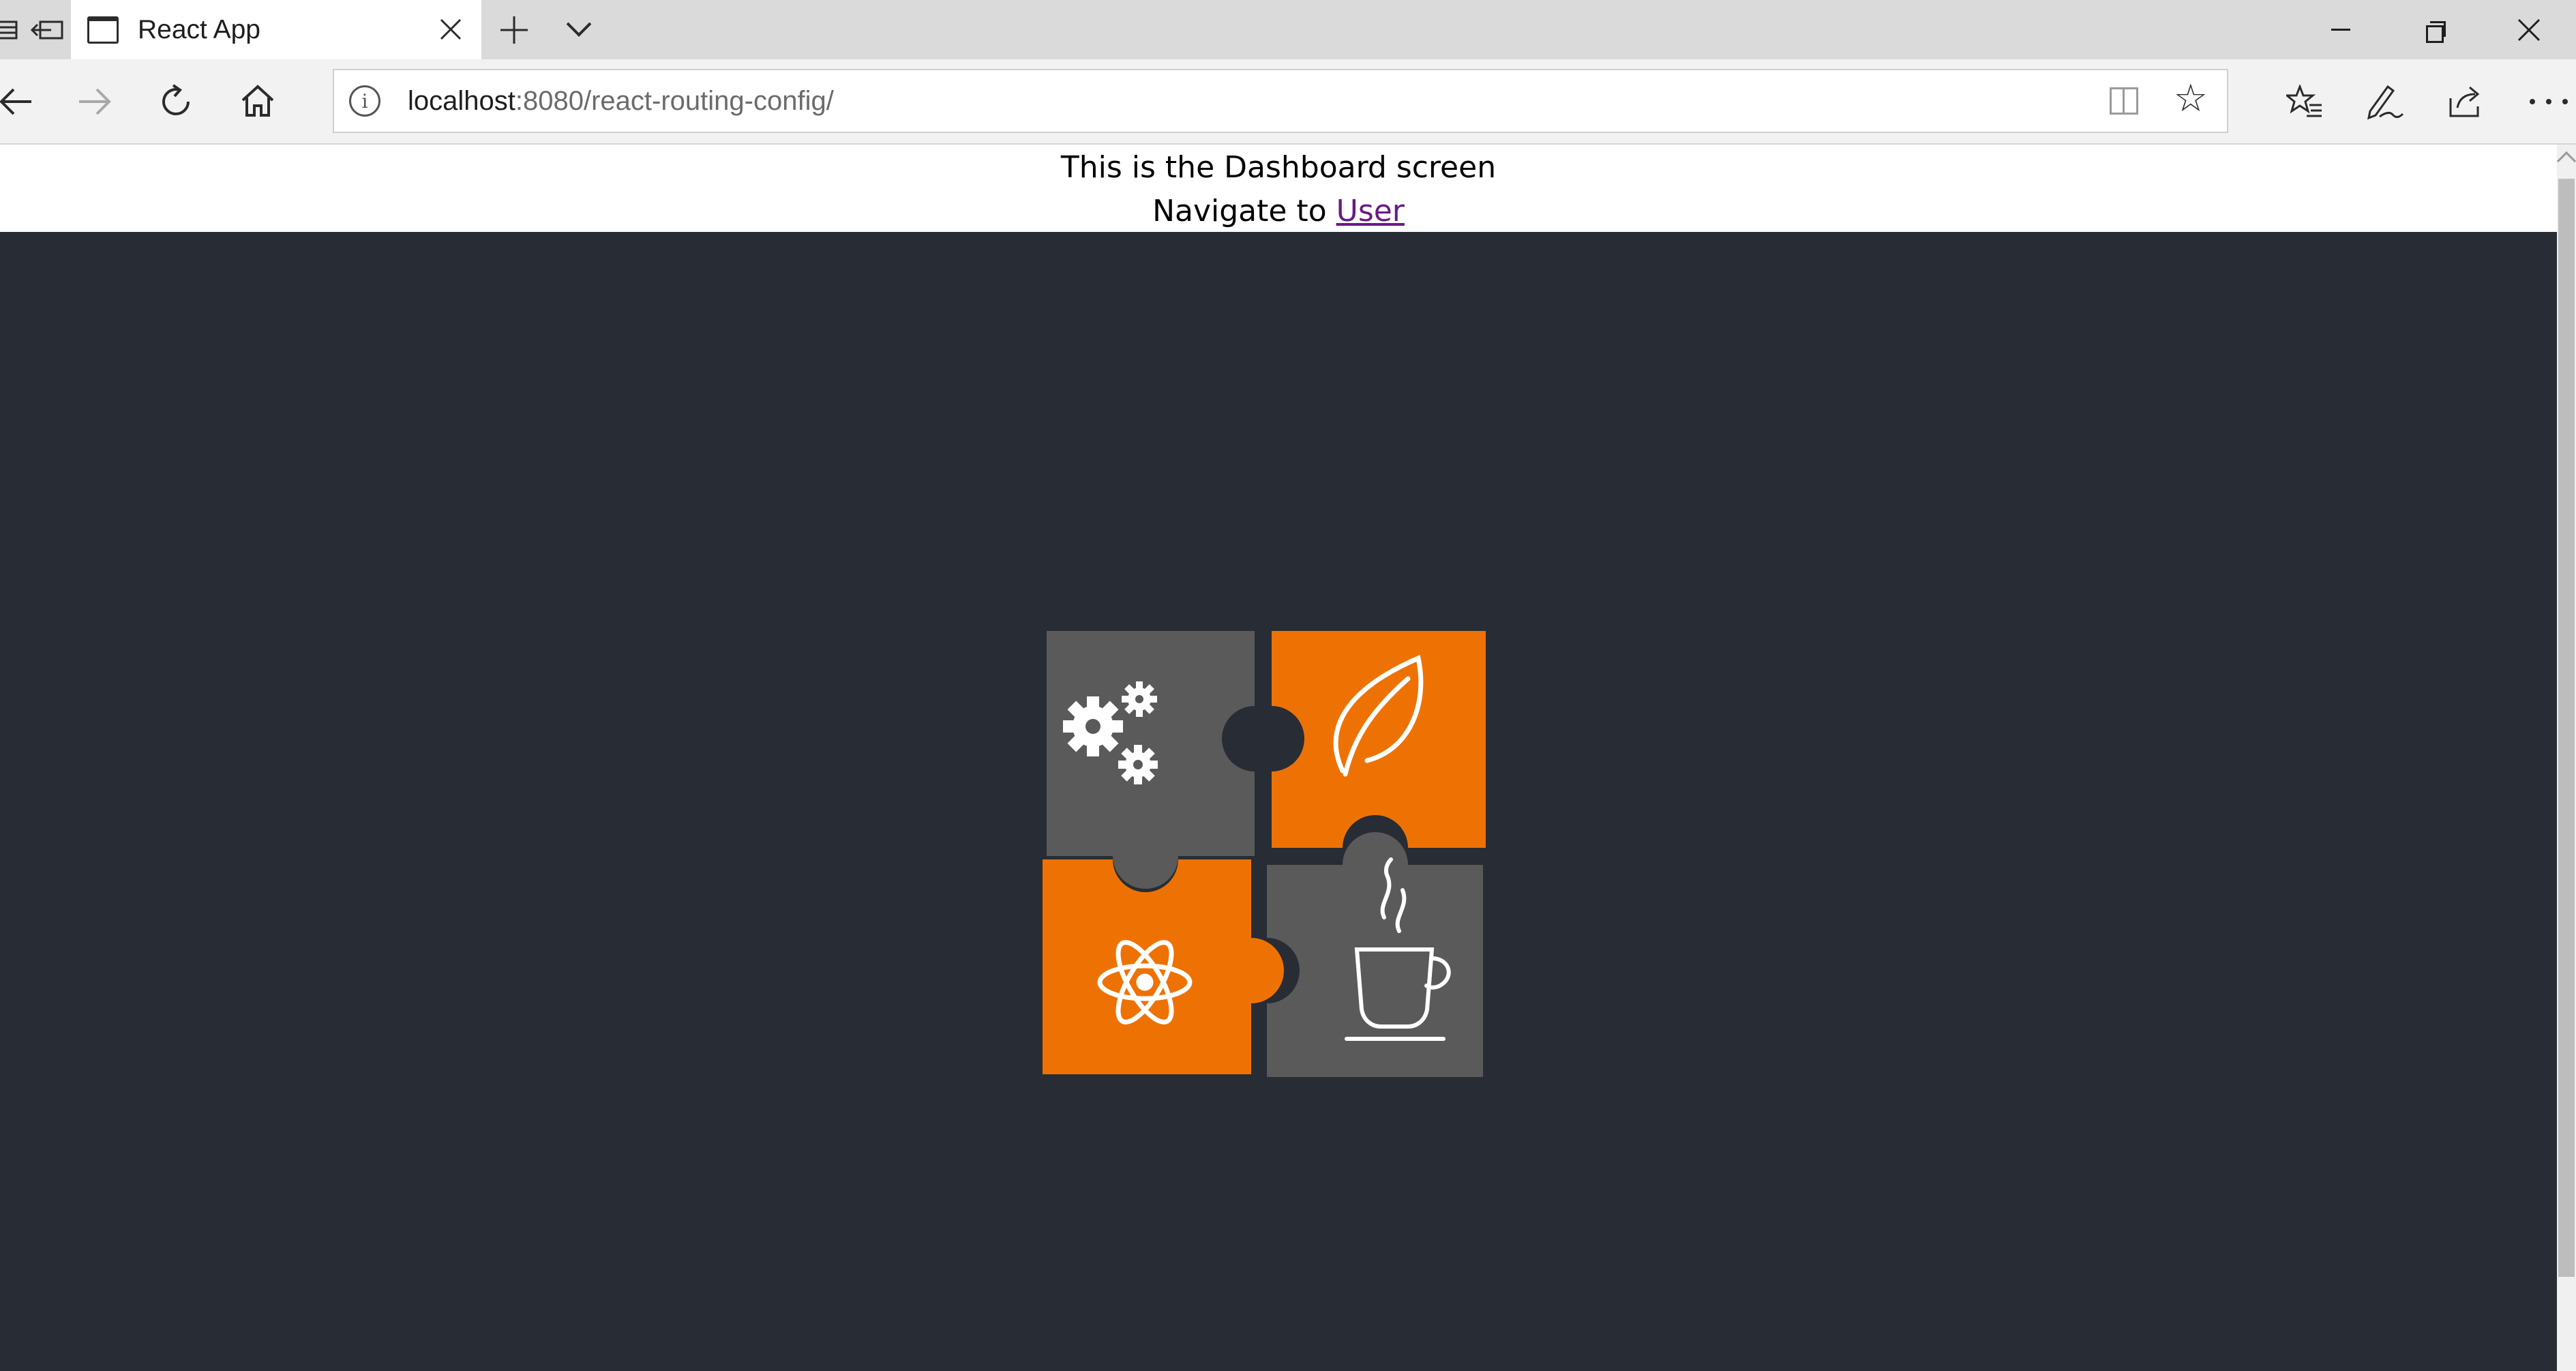 This screenshot has width=2576, height=1371. I want to click on user-link: User, so click(1370, 211).